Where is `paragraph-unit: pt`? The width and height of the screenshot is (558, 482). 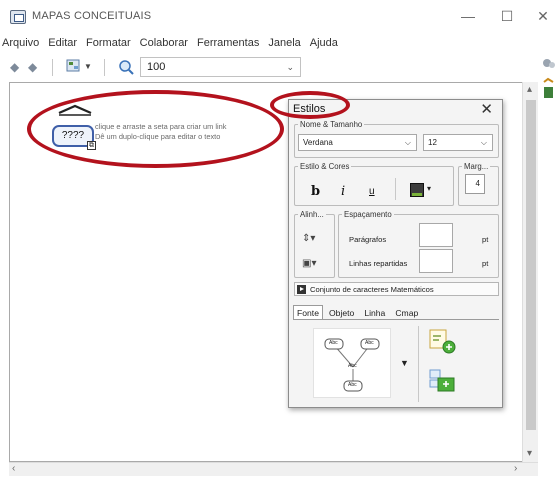 paragraph-unit: pt is located at coordinates (485, 239).